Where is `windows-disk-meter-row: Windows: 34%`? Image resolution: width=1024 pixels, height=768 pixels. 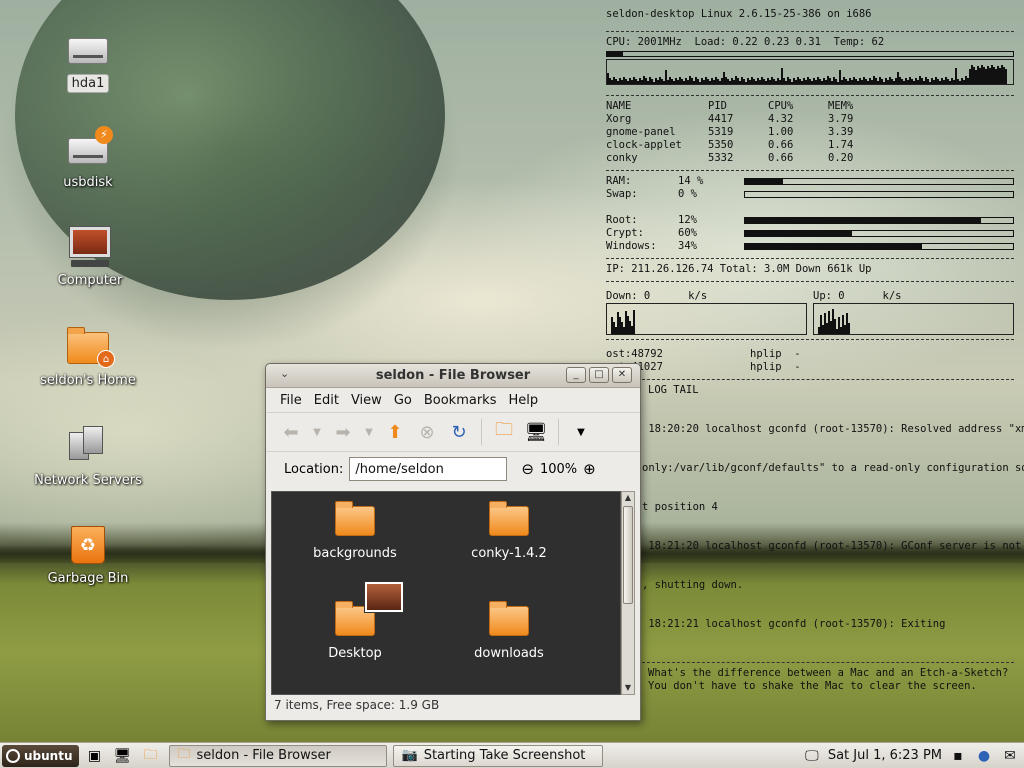
windows-disk-meter-row: Windows: 34% is located at coordinates (810, 246).